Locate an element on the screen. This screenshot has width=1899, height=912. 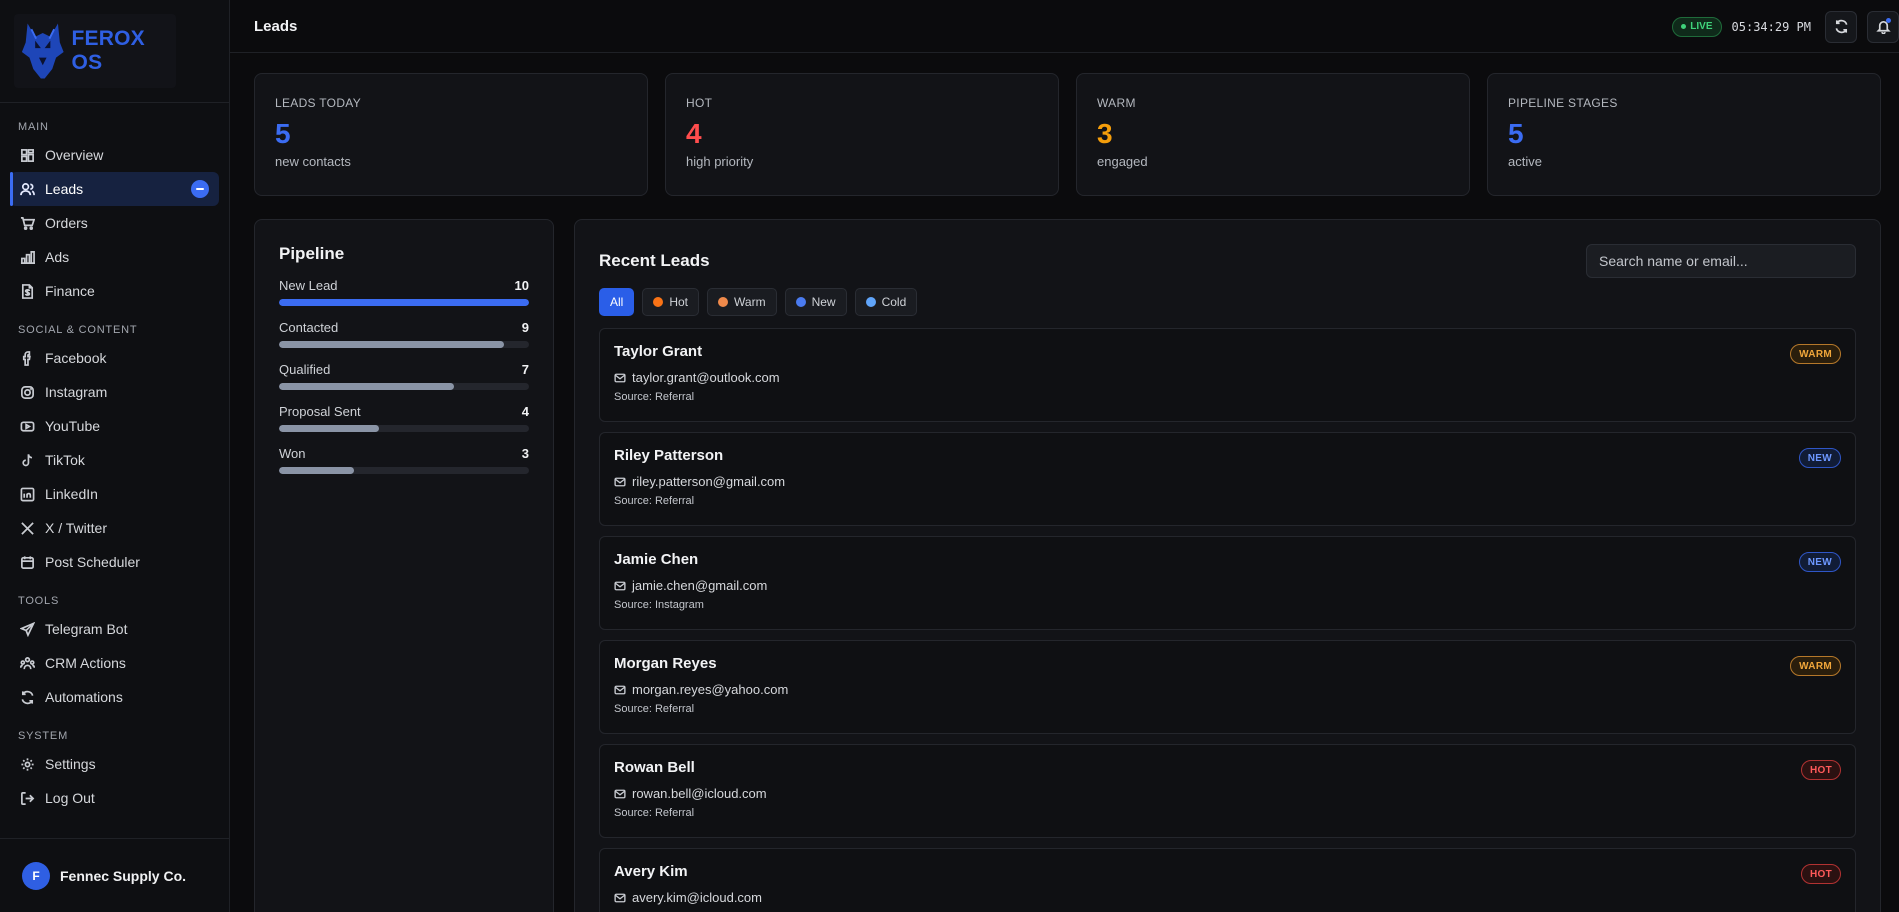
pipeline-stage: Won 3 is located at coordinates (404, 460).